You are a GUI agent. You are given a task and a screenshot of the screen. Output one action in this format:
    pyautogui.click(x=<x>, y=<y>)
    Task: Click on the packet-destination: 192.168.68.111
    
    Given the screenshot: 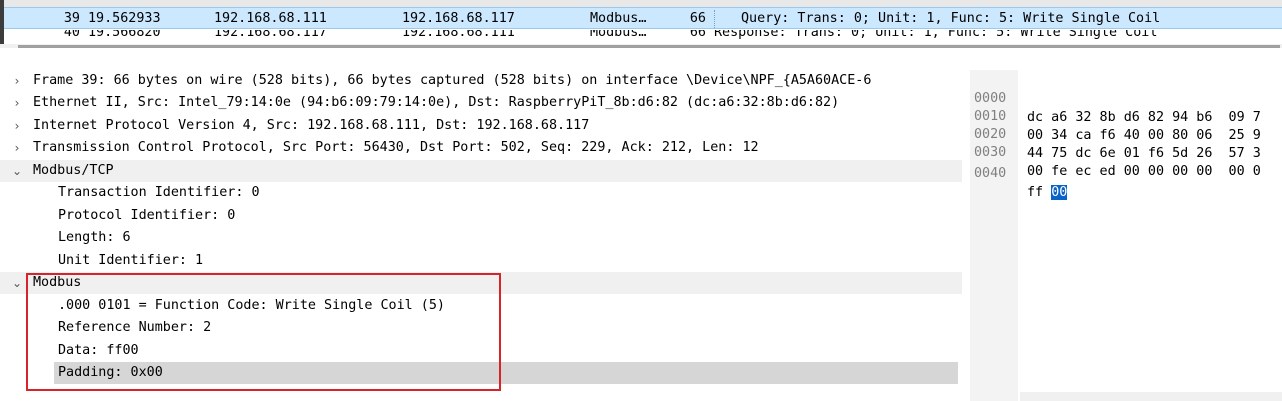 What is the action you would take?
    pyautogui.click(x=458, y=35)
    